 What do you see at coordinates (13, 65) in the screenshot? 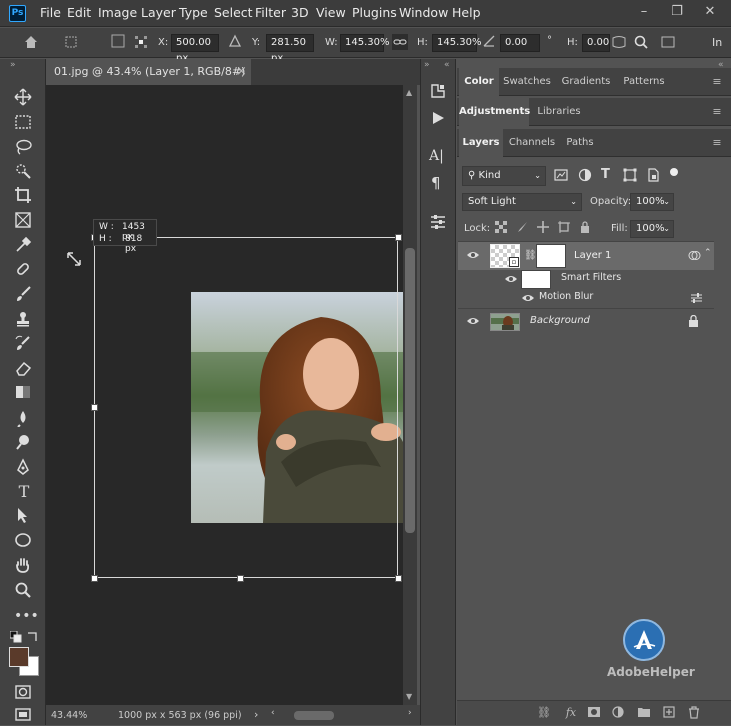
I see `collapse-toolbar-icon: »` at bounding box center [13, 65].